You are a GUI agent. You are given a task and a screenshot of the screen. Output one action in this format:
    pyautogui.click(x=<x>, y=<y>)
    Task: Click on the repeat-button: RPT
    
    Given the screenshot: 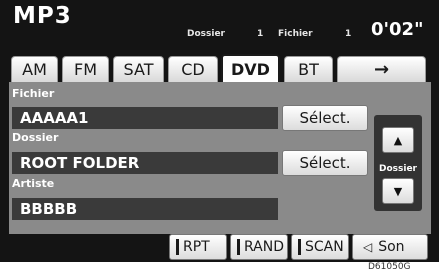 What is the action you would take?
    pyautogui.click(x=198, y=247)
    